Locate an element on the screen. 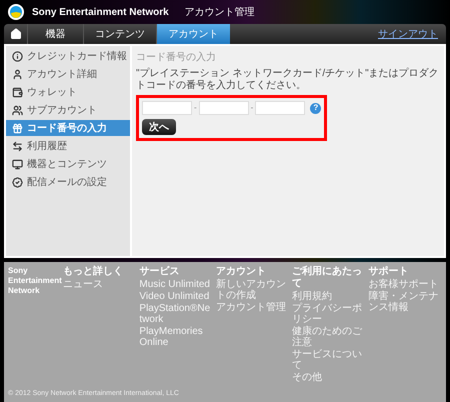 The image size is (450, 402). section-title: アカウント管理 is located at coordinates (219, 13).